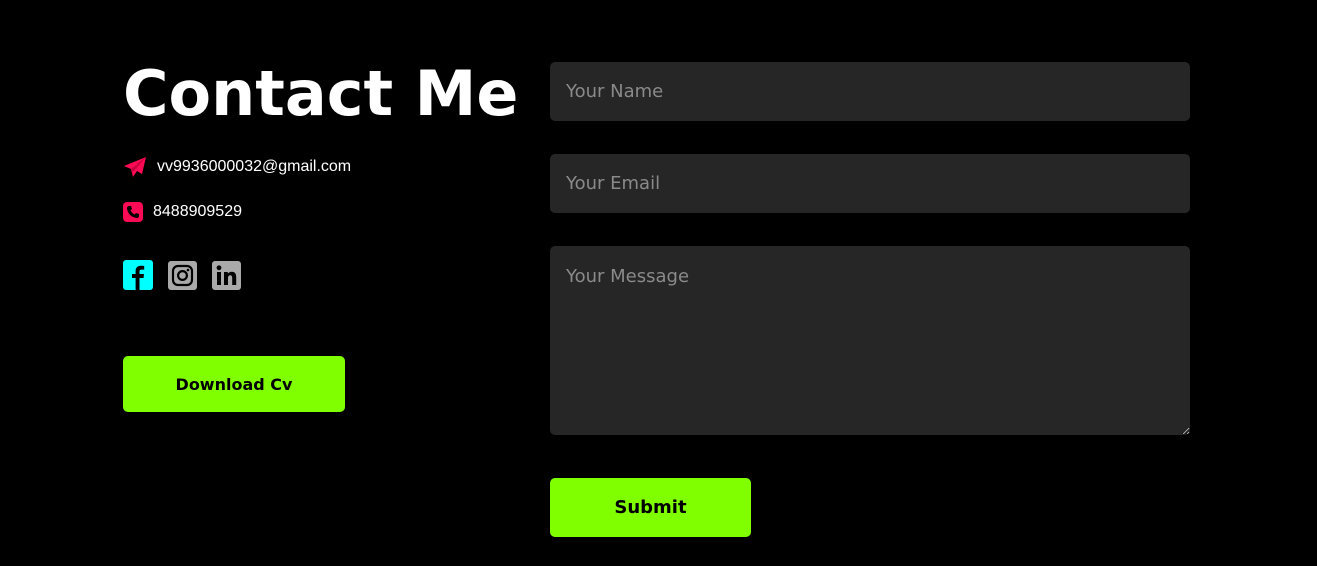  I want to click on submit-button: Submit, so click(650, 507).